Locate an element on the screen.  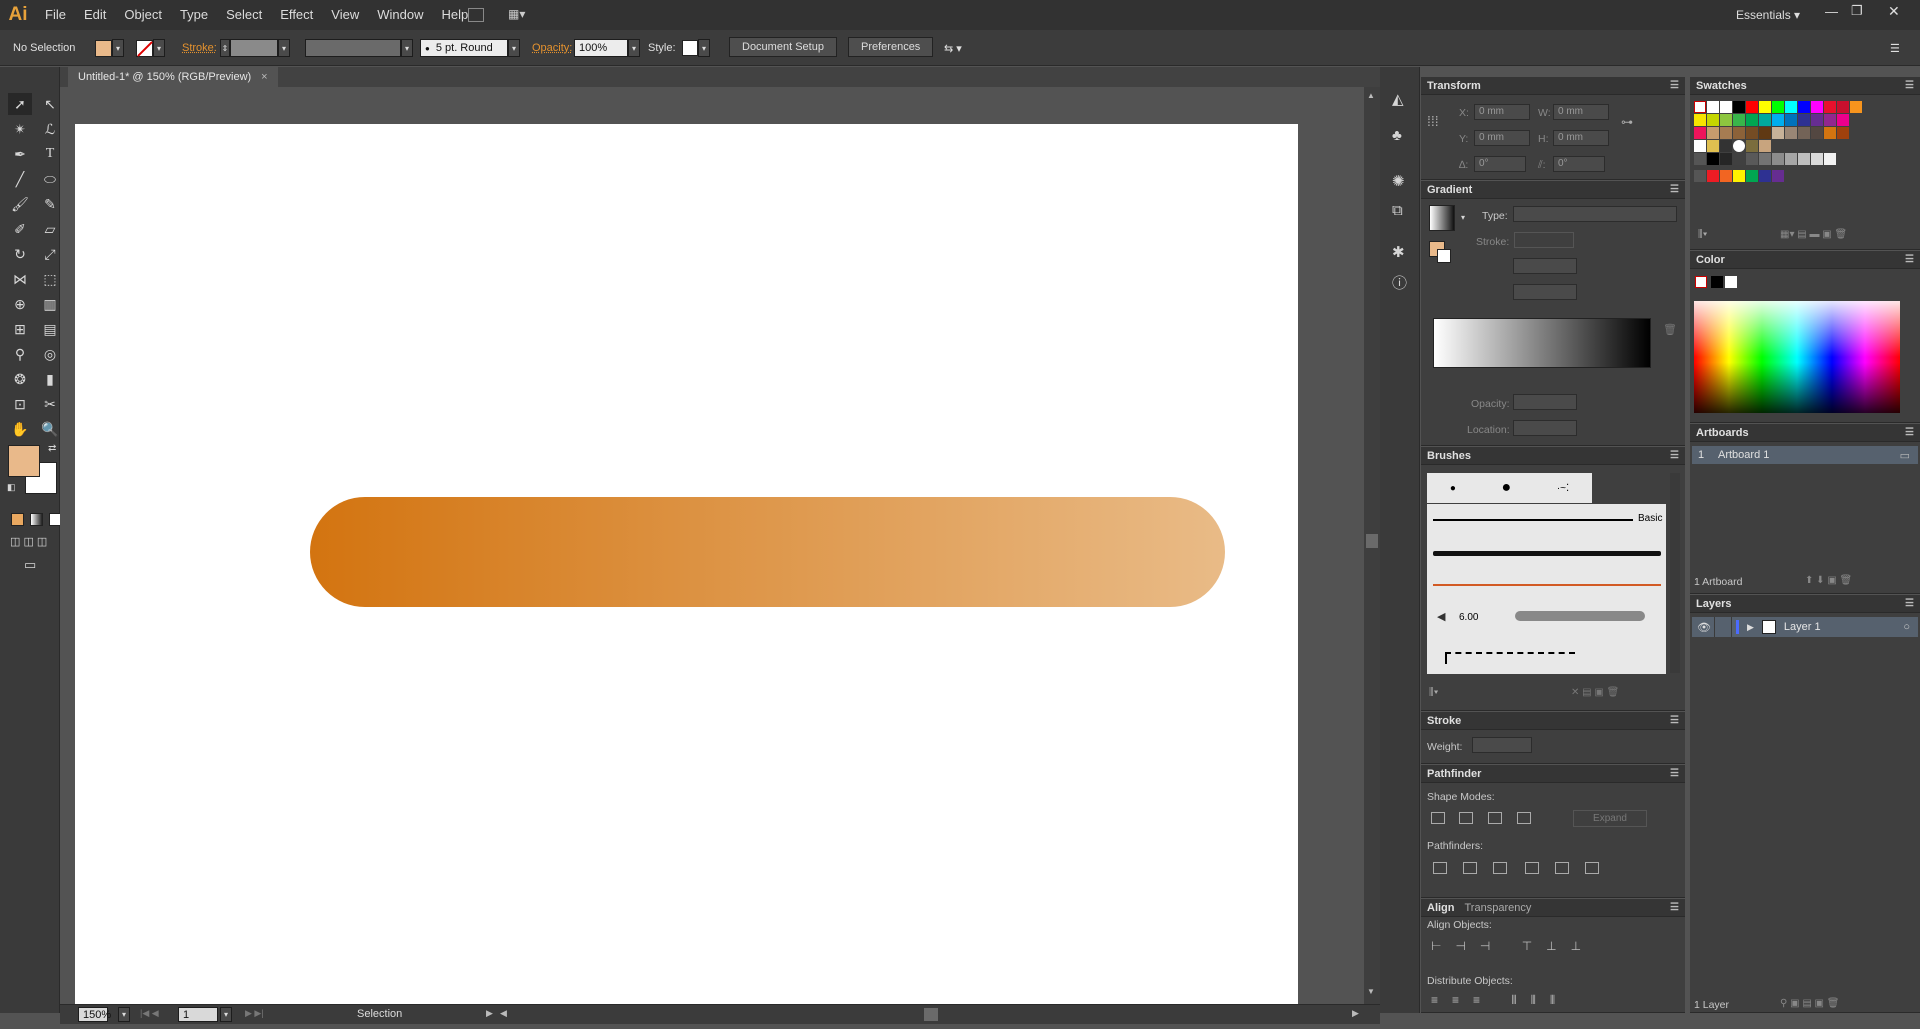
w-field: 0 mm is located at coordinates (1581, 112).